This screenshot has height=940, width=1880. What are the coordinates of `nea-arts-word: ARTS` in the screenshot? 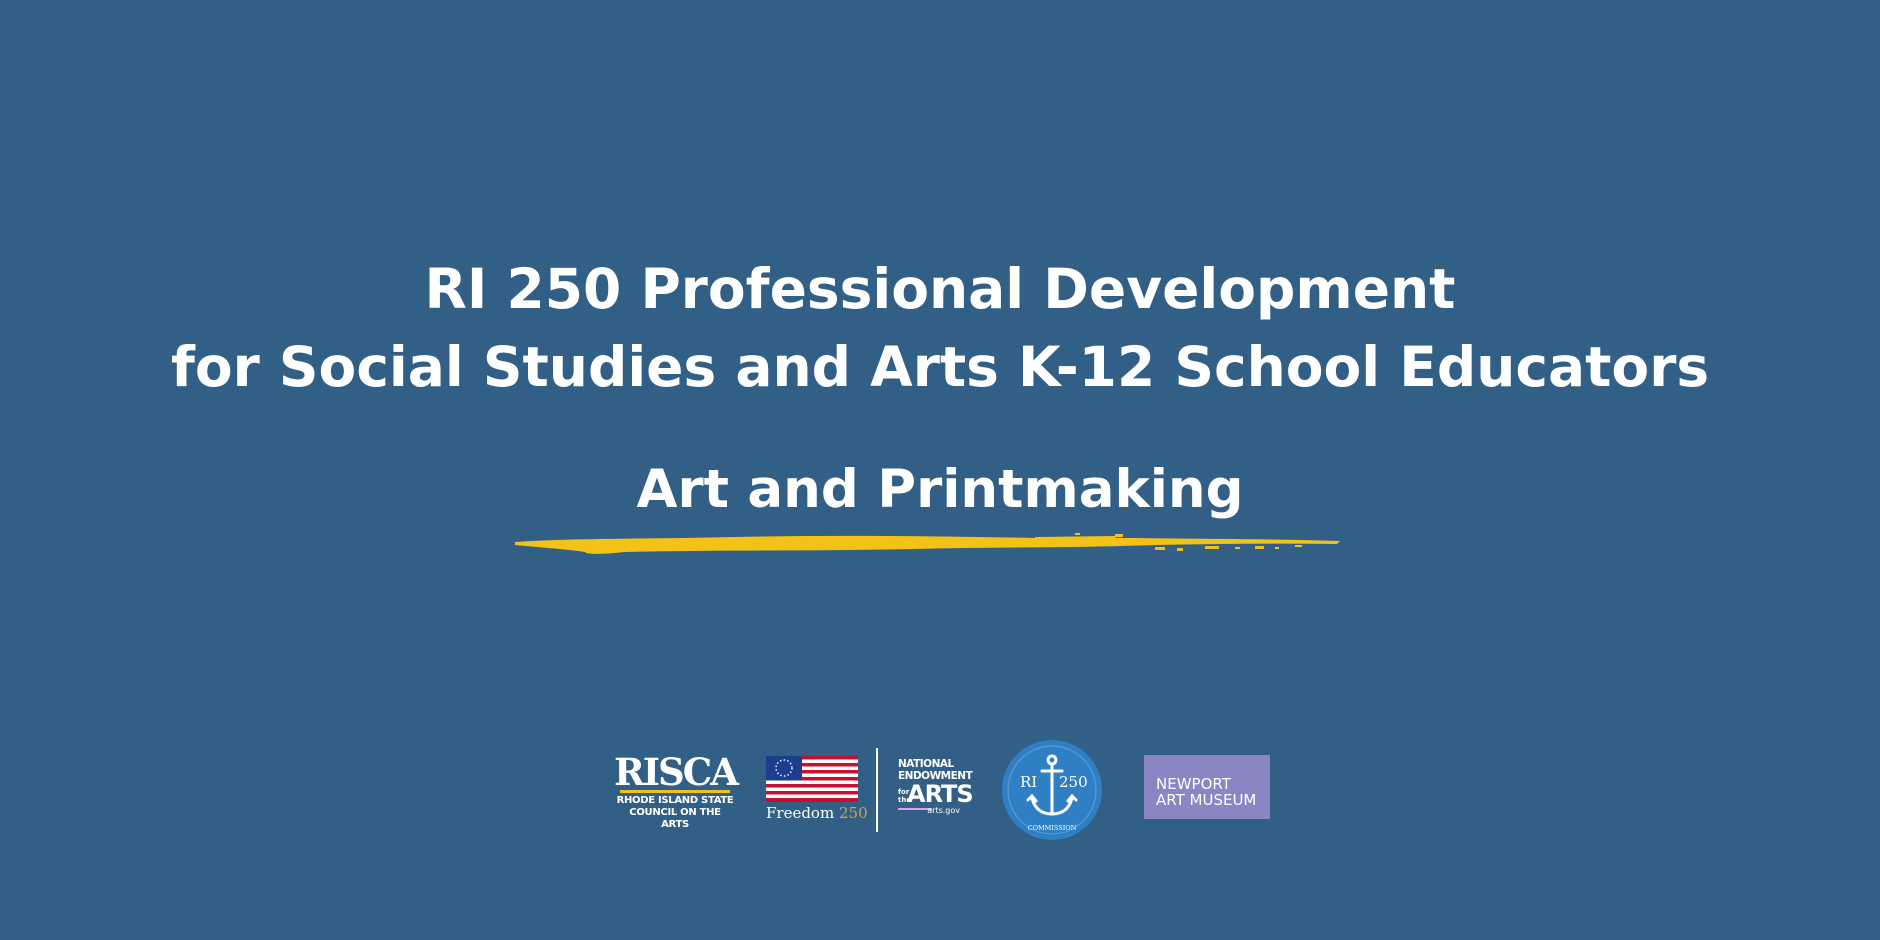 It's located at (940, 794).